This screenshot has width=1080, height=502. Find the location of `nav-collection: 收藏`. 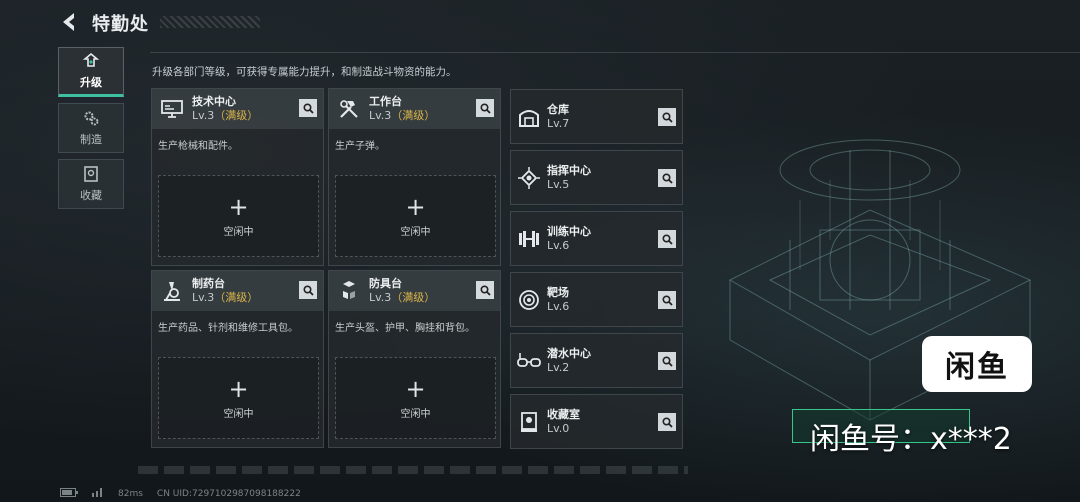

nav-collection: 收藏 is located at coordinates (91, 184).